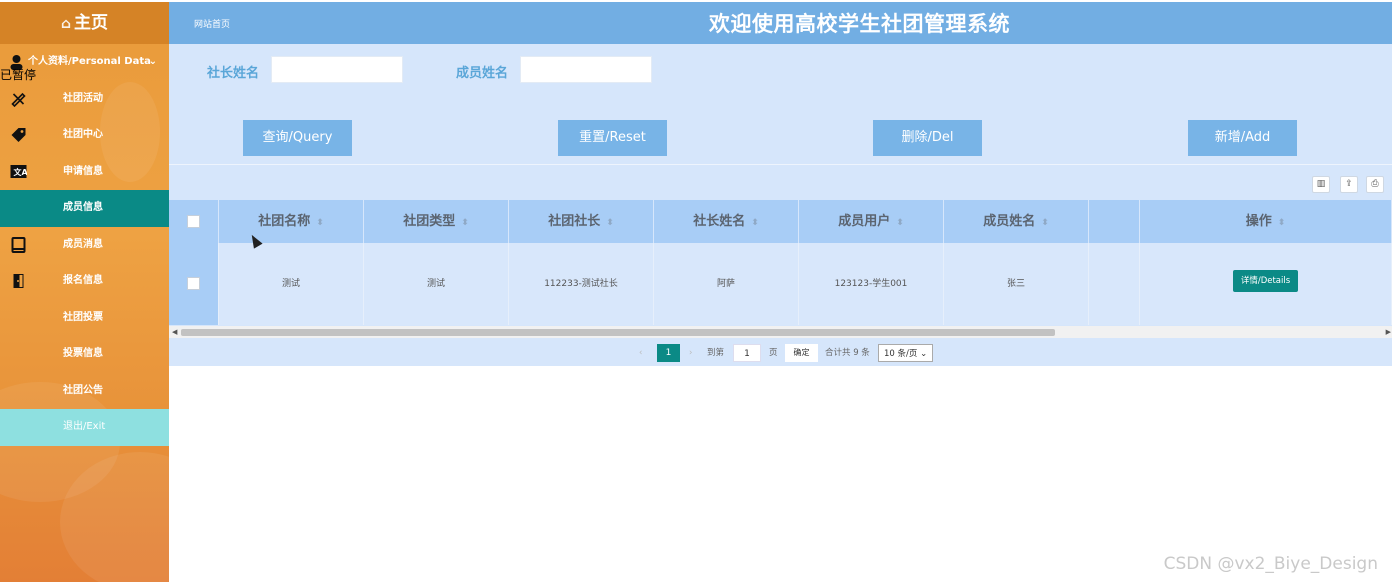 The height and width of the screenshot is (582, 1392). Describe the element at coordinates (640, 353) in the screenshot. I see `prev-page-icon: ‹` at that location.